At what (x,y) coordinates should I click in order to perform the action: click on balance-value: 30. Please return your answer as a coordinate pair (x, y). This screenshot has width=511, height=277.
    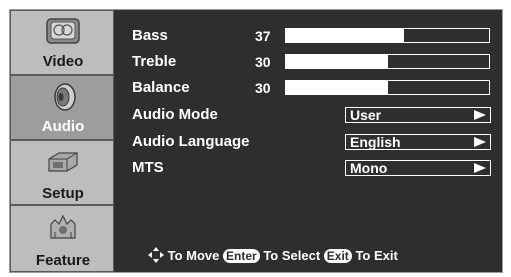
    Looking at the image, I should click on (263, 88).